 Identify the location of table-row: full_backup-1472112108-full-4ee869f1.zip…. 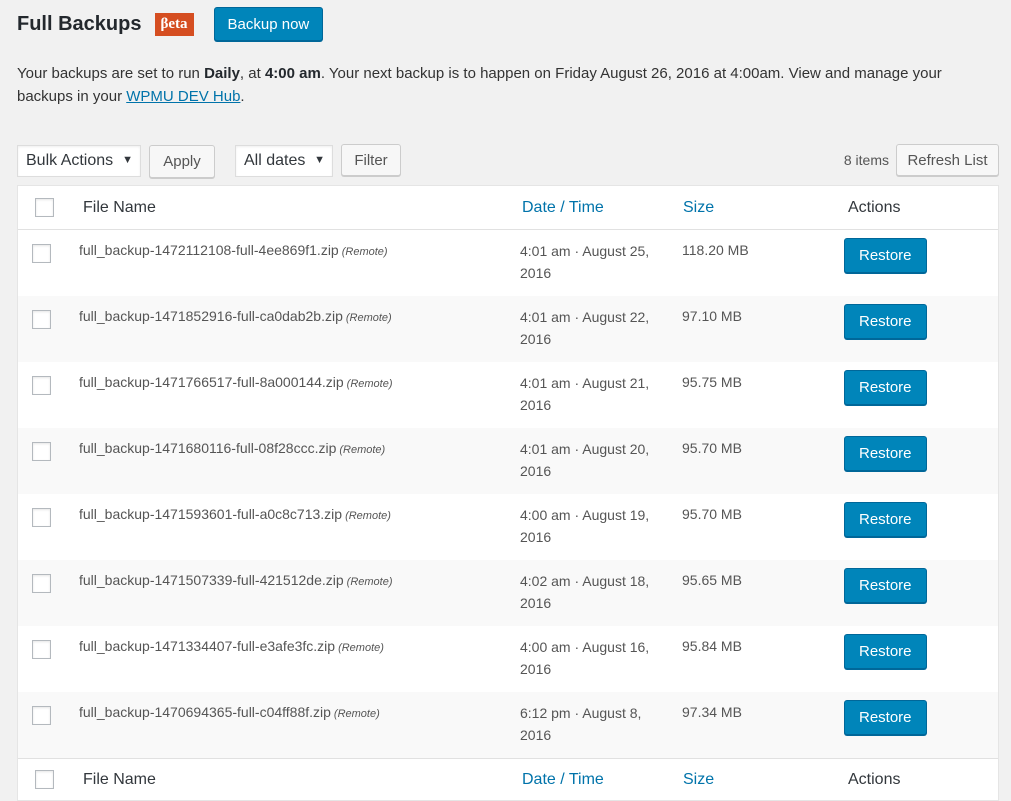
(508, 263).